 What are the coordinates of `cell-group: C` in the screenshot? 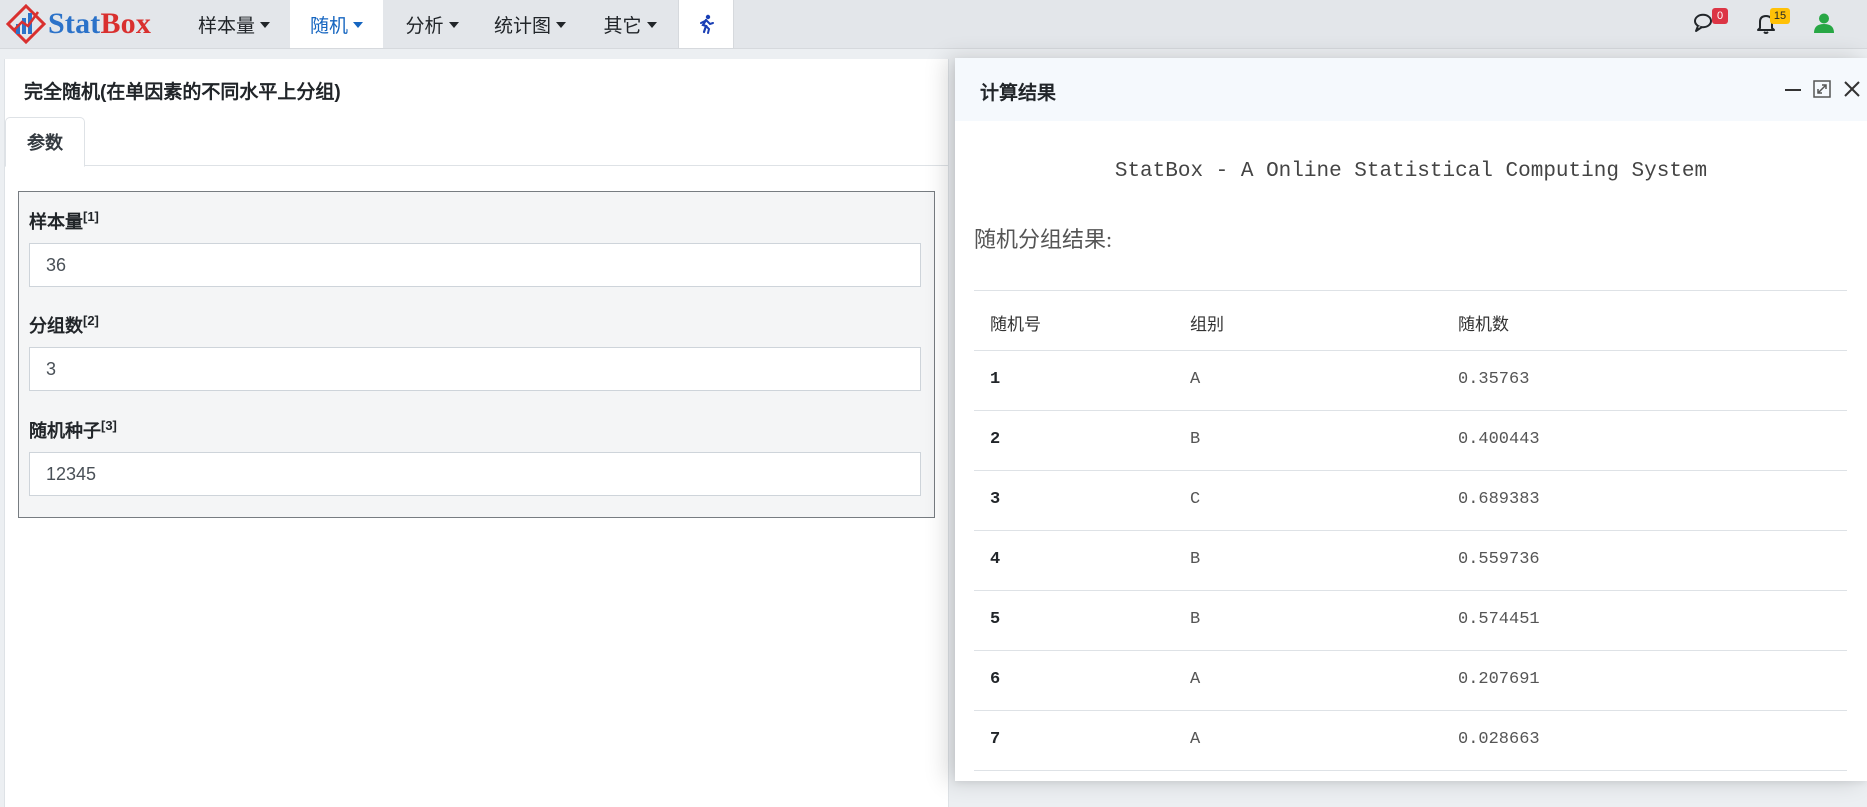 It's located at (1195, 499).